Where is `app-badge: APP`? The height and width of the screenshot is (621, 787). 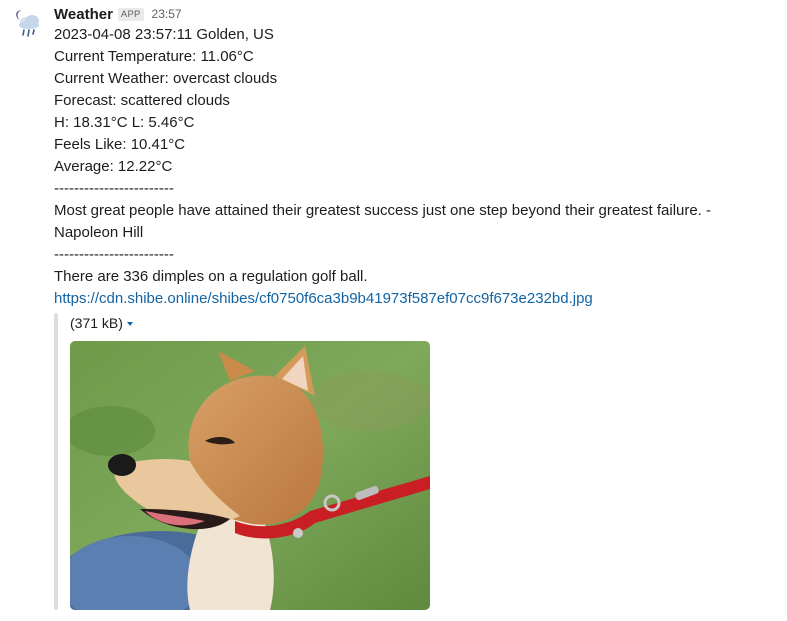 app-badge: APP is located at coordinates (130, 14).